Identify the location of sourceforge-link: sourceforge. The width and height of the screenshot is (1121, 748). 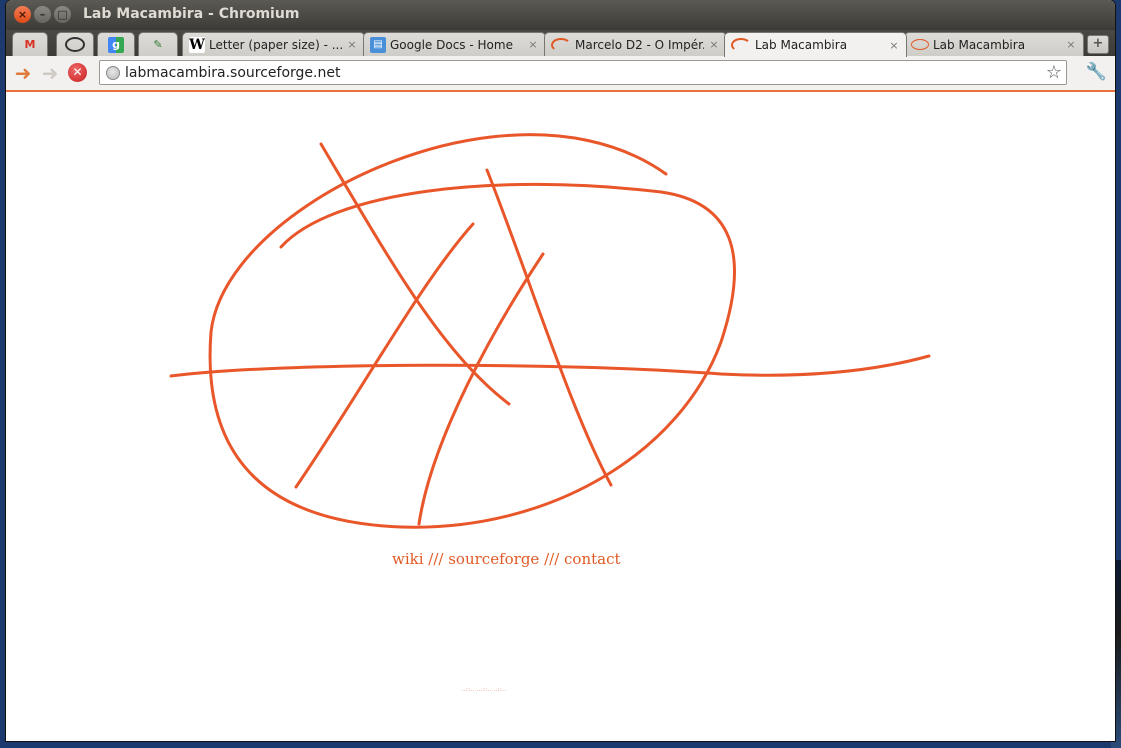
(493, 559).